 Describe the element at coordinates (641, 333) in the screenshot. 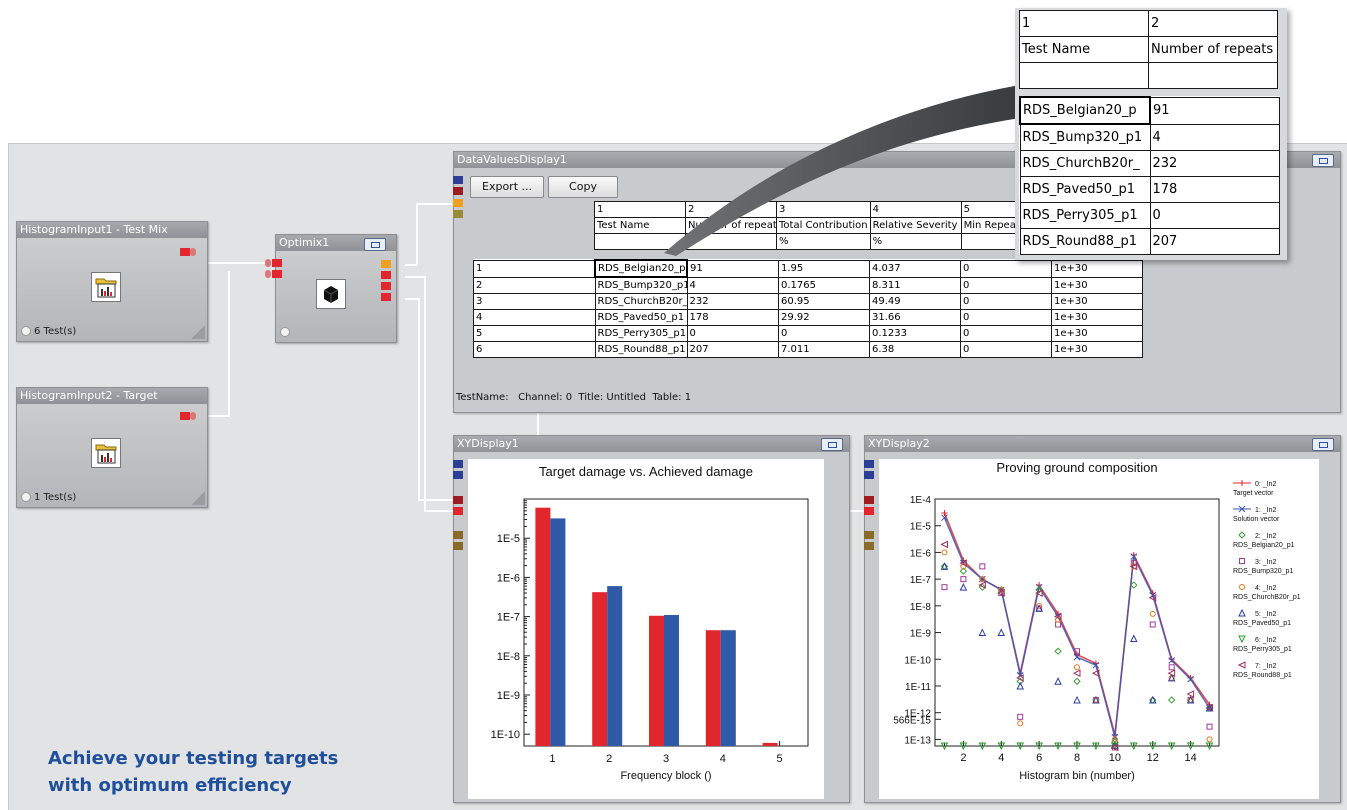

I see `table-cell: RDS_Perry305_p1` at that location.